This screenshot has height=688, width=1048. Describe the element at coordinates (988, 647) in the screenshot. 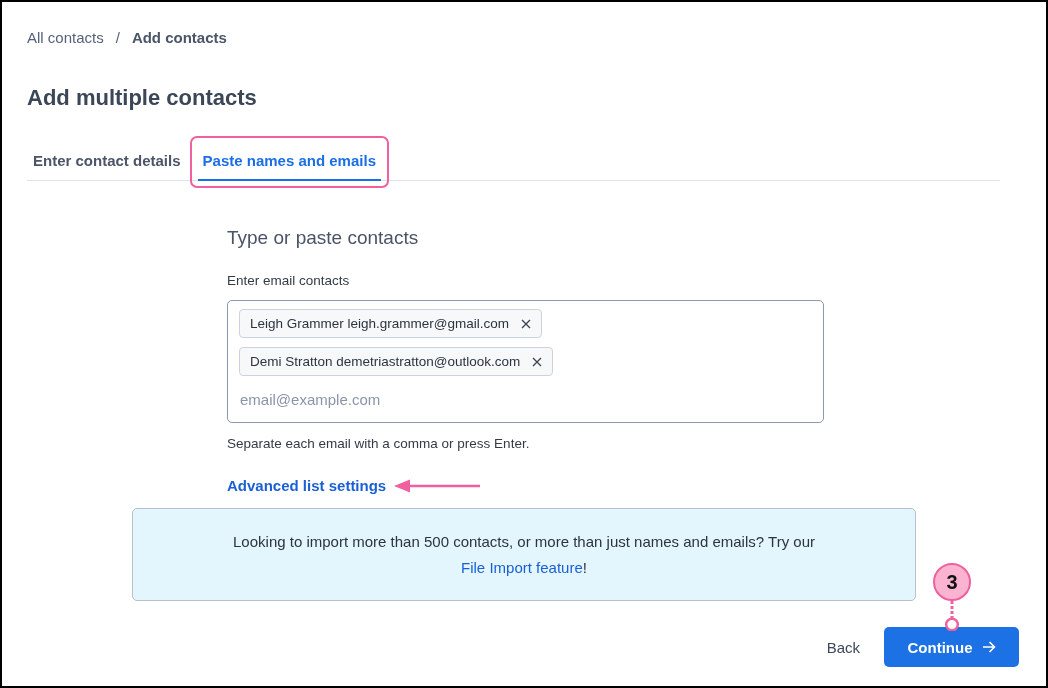

I see `arrow-right-icon` at that location.